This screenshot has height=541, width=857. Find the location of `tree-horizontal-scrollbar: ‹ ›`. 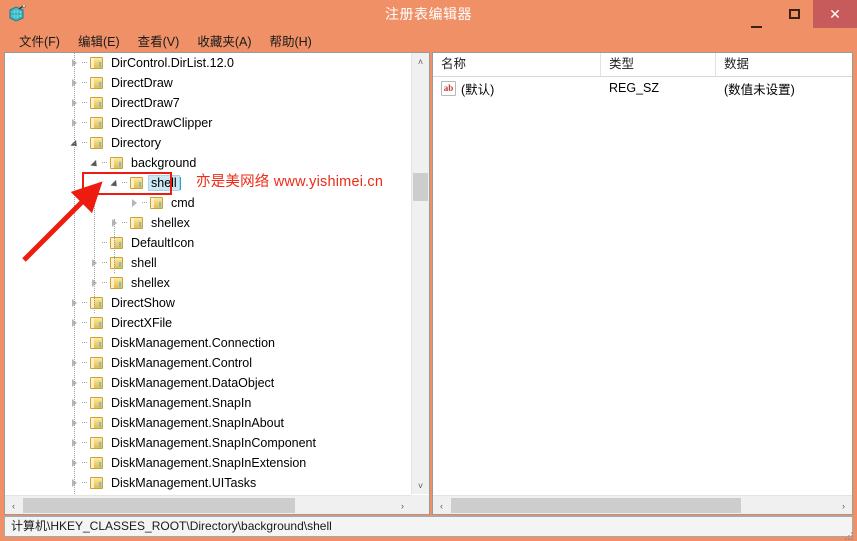

tree-horizontal-scrollbar: ‹ › is located at coordinates (208, 504).